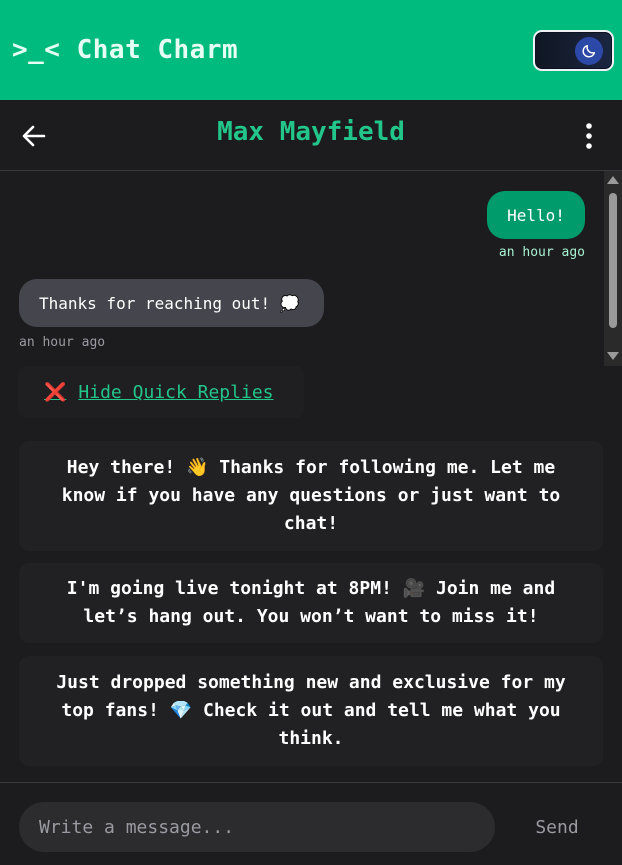  What do you see at coordinates (176, 392) in the screenshot?
I see `hide-quick-replies-label: Hide Quick Replies` at bounding box center [176, 392].